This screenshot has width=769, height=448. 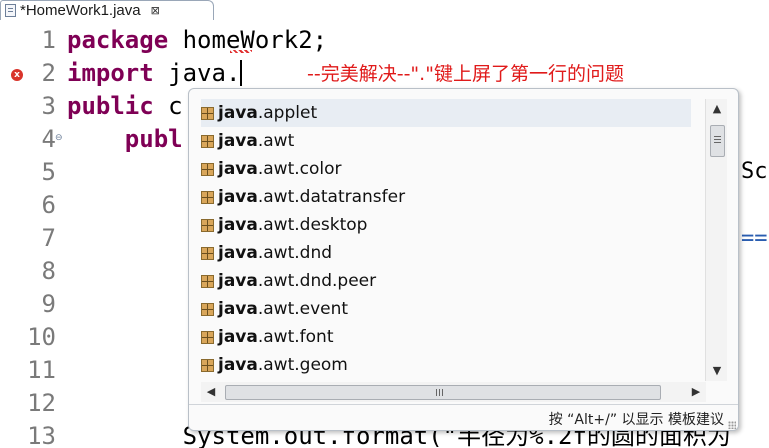 I want to click on tab-homework1-java: *HomeWork1.java ⊠, so click(x=107, y=10).